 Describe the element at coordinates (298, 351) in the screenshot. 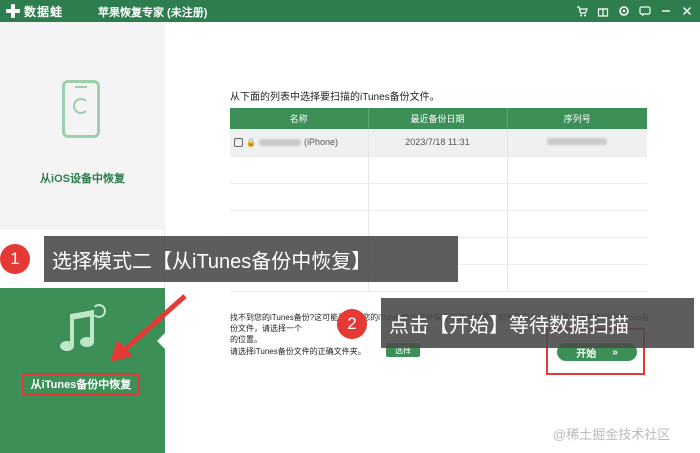

I see `folder-prompt: 请选择iTunes备份文件的正确文件夹。` at that location.